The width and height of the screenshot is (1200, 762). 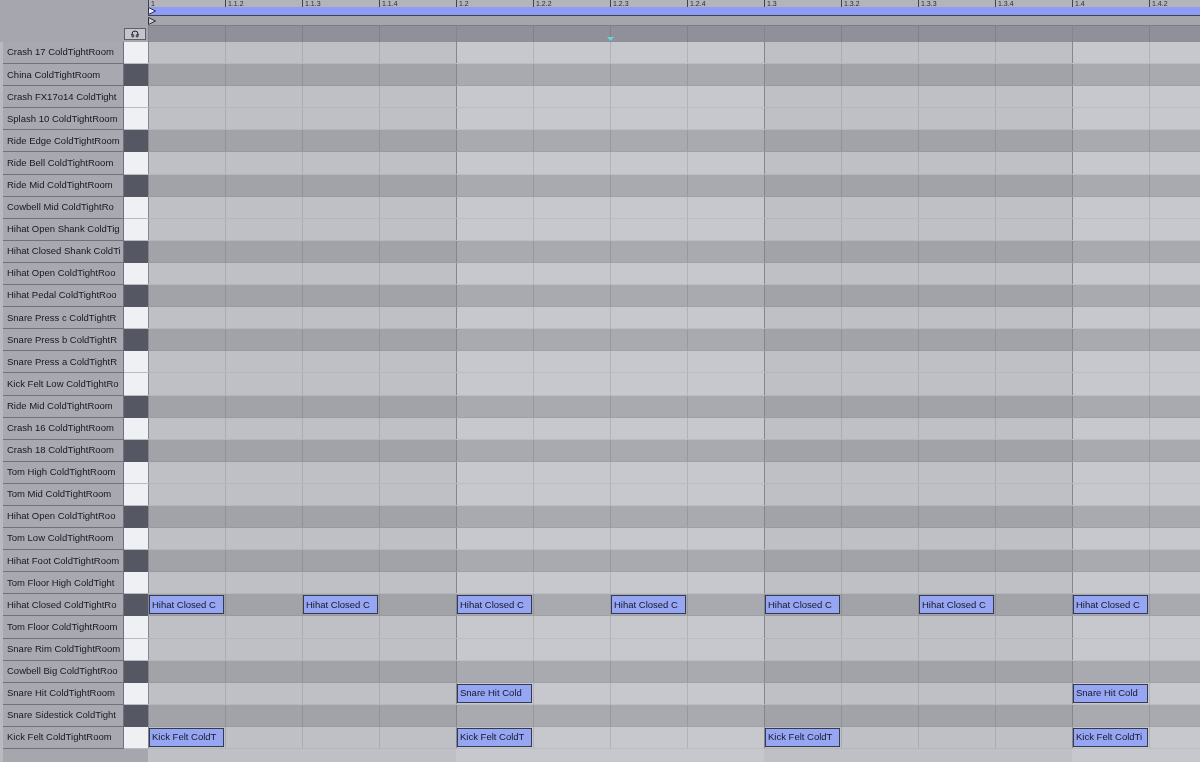 What do you see at coordinates (63, 141) in the screenshot?
I see `drum-name-label: Ride Edge ColdTightRoom` at bounding box center [63, 141].